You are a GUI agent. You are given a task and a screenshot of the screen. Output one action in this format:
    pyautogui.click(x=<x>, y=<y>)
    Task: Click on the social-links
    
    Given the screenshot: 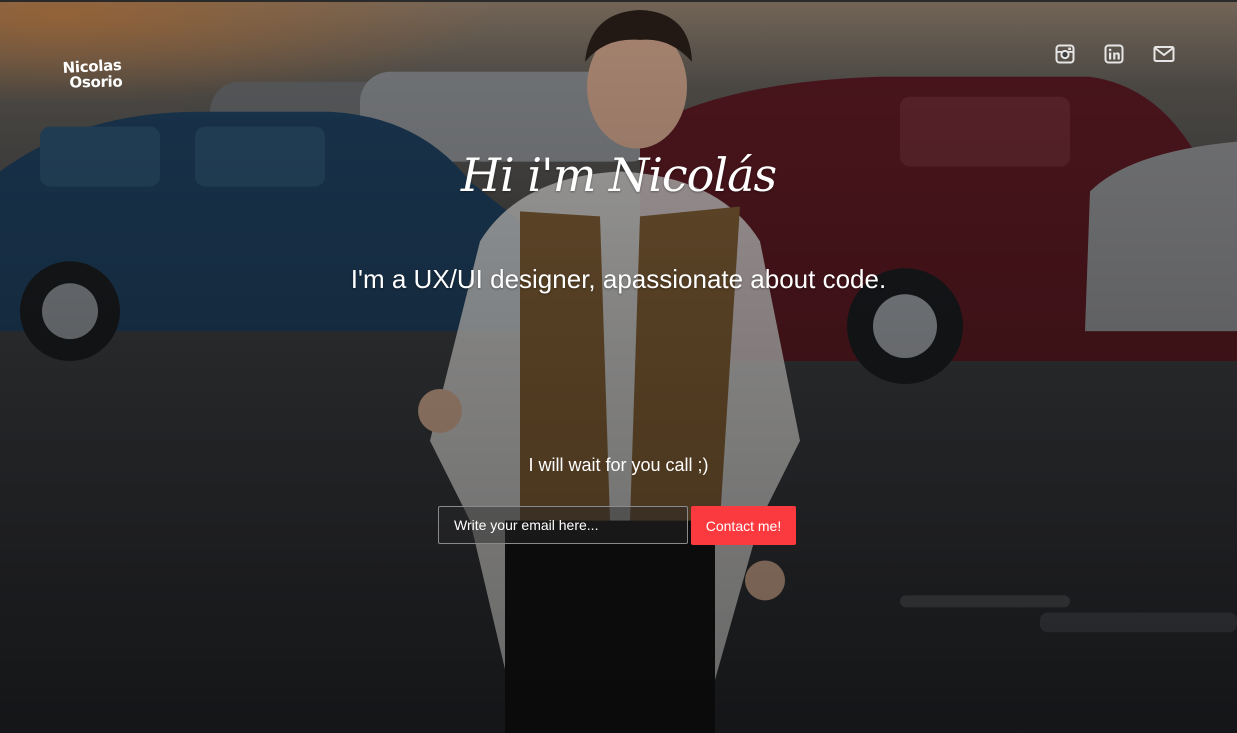 What is the action you would take?
    pyautogui.click(x=1115, y=54)
    